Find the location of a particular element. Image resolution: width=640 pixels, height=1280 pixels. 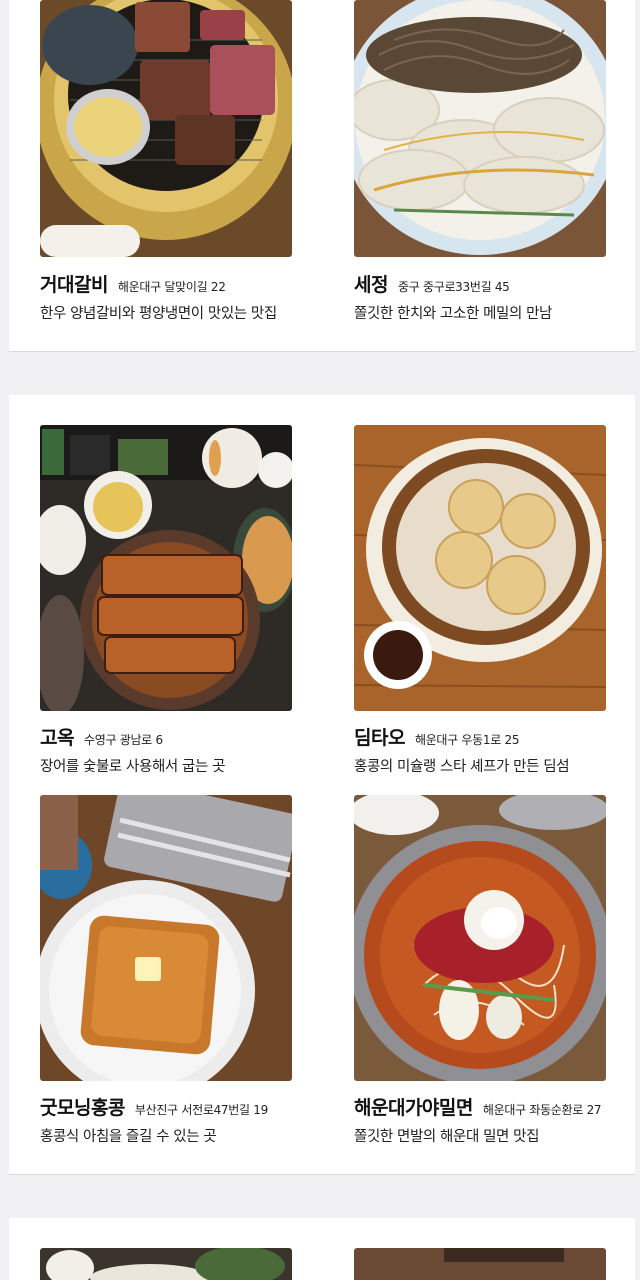

grilled-eel-rice-photo is located at coordinates (166, 568).